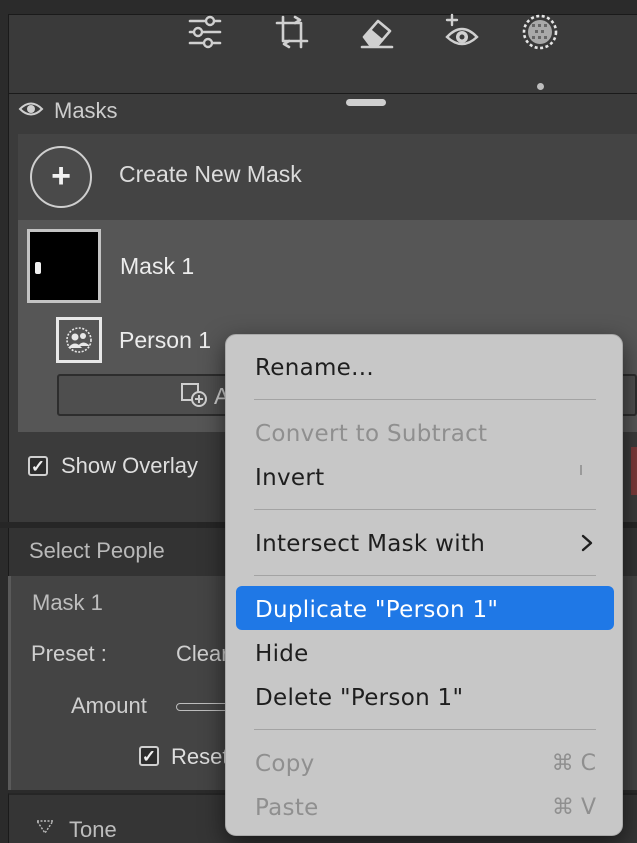 The width and height of the screenshot is (637, 843). What do you see at coordinates (210, 174) in the screenshot?
I see `create-new-mask-label: Create New Mask` at bounding box center [210, 174].